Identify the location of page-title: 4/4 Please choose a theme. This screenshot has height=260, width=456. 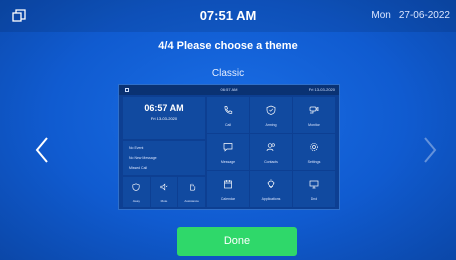
(228, 46).